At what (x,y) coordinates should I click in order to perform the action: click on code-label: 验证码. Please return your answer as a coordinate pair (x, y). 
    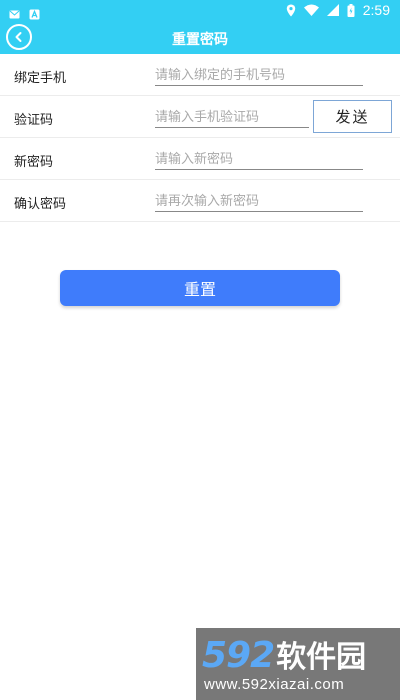
    Looking at the image, I should click on (34, 120).